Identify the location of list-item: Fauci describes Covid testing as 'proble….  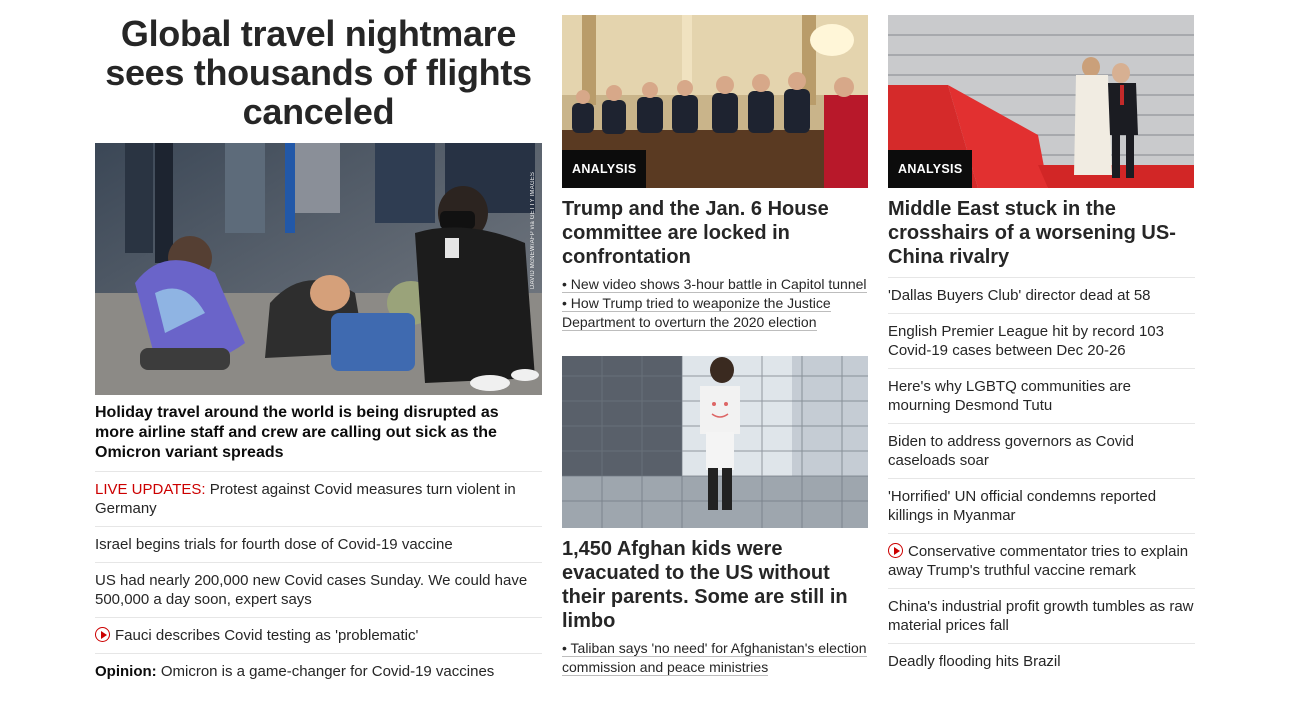
(318, 636).